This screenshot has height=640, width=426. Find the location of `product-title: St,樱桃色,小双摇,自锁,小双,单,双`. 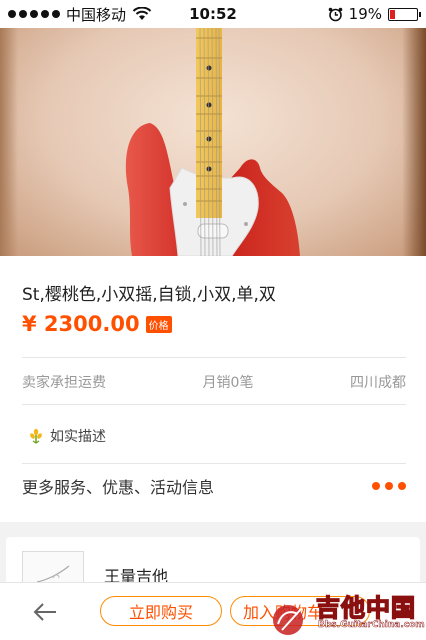

product-title: St,樱桃色,小双摇,自锁,小双,单,双 is located at coordinates (149, 295).